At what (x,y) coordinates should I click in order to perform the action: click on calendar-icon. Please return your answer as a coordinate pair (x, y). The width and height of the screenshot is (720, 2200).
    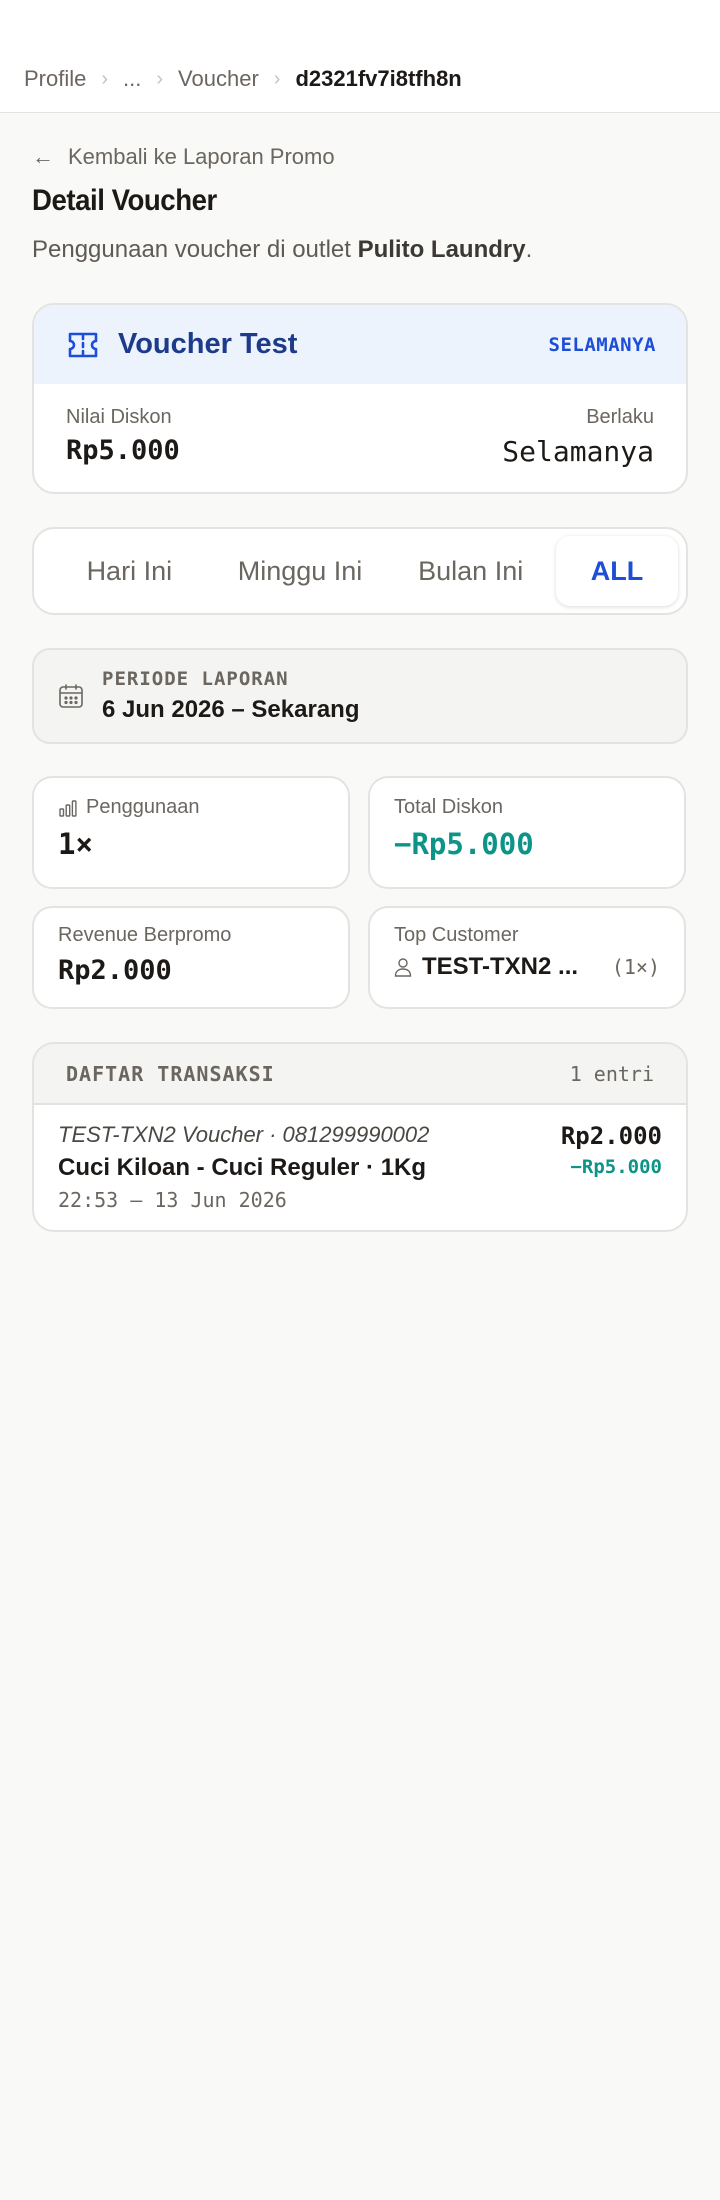
    Looking at the image, I should click on (71, 696).